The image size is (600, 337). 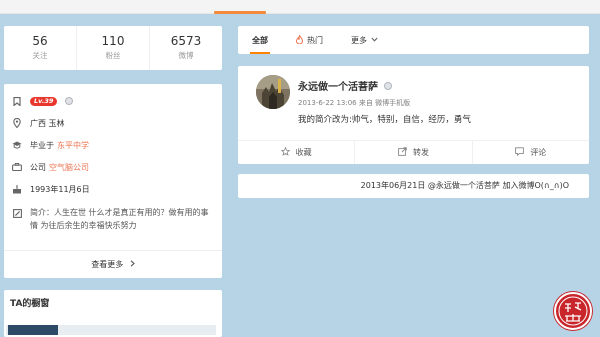 I want to click on stat-posts-label: 微博, so click(x=186, y=55).